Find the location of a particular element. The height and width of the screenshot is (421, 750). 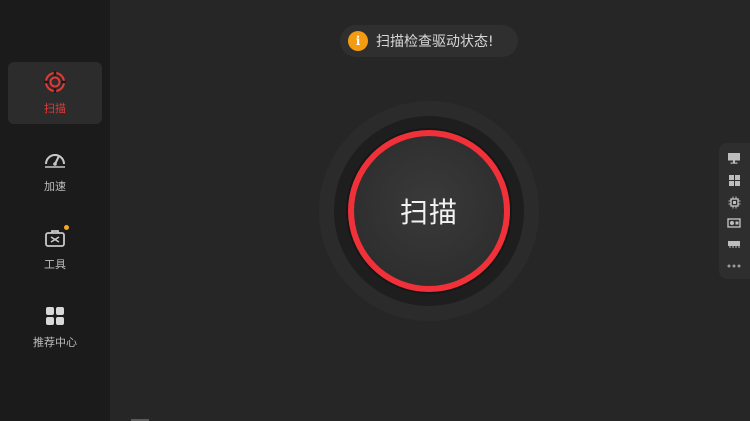

sidebar-item-label: 工具 is located at coordinates (55, 264).